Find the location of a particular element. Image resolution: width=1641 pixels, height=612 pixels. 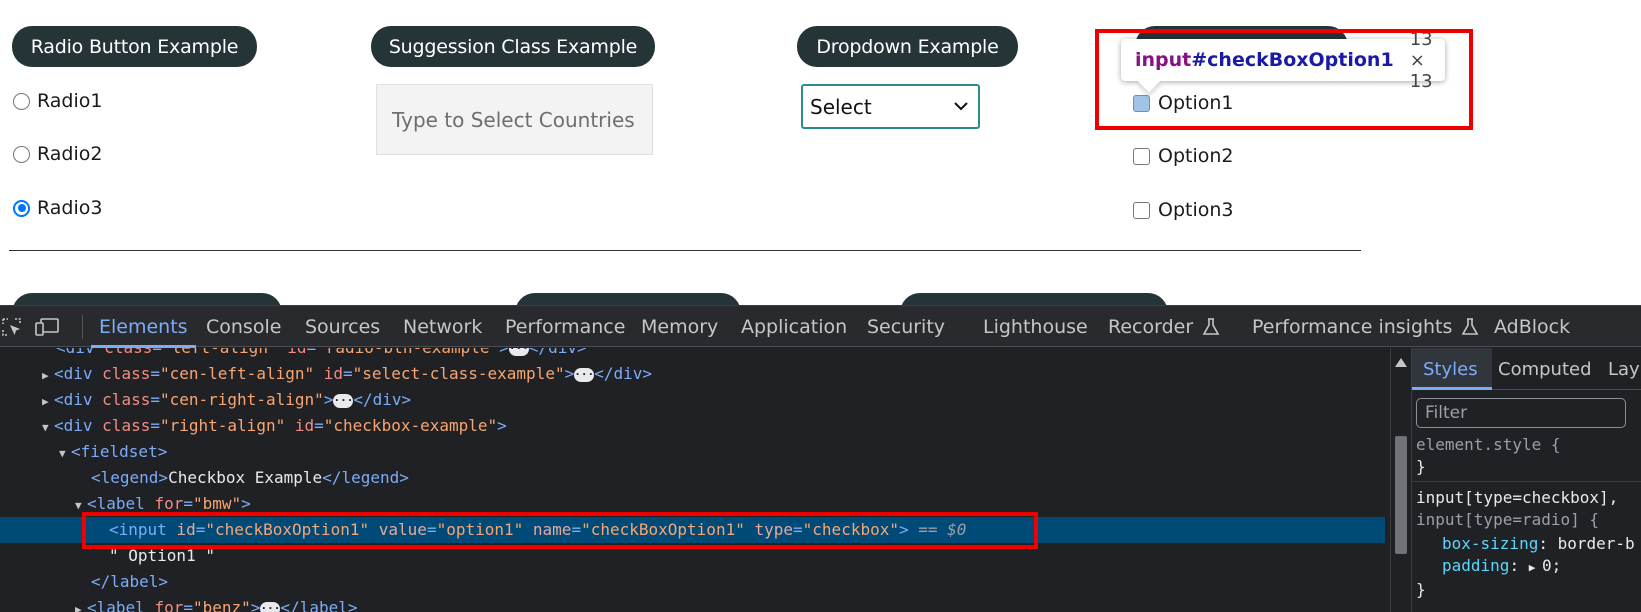

rule-selector-2-text: input[type=radio] { is located at coordinates (1508, 519).